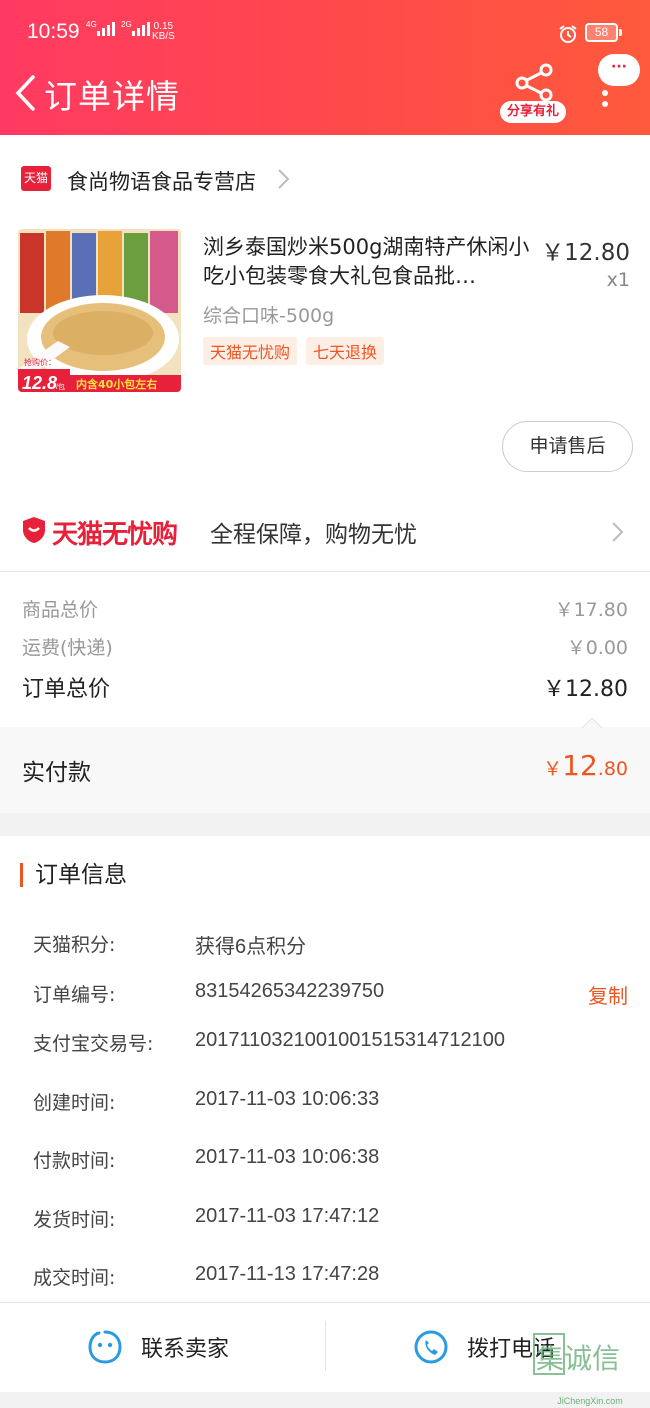  I want to click on product-tags: 天猫无忧购 七天退换, so click(294, 351).